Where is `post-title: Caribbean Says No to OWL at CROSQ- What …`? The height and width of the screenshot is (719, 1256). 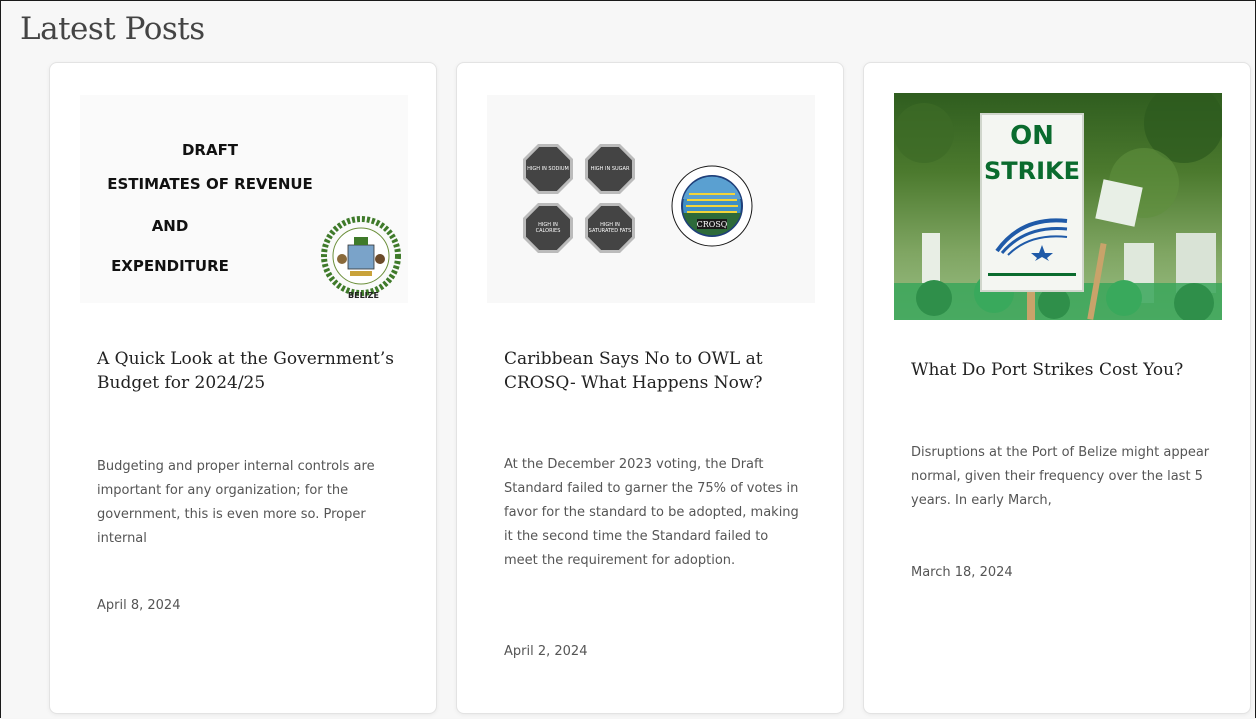 post-title: Caribbean Says No to OWL at CROSQ- What … is located at coordinates (658, 371).